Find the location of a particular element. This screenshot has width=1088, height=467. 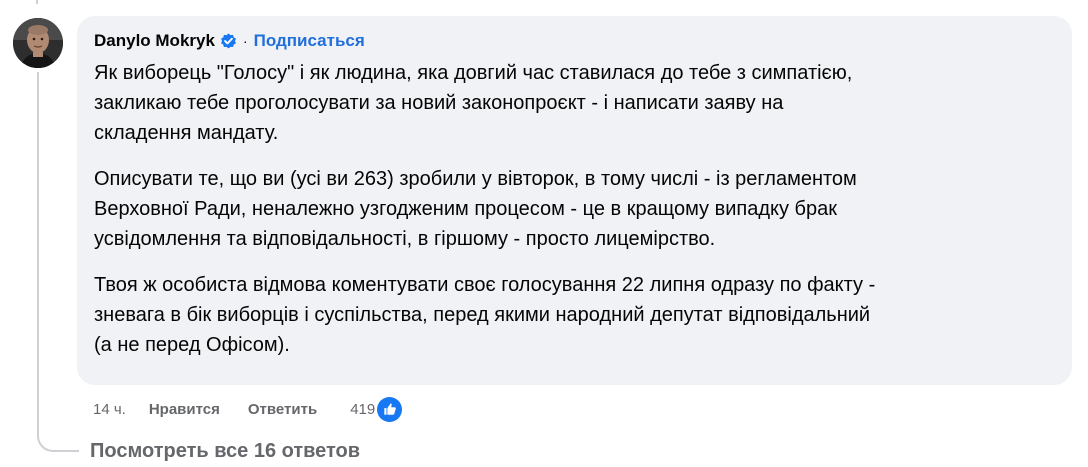

previous-comment-fragment is located at coordinates (266, 2).